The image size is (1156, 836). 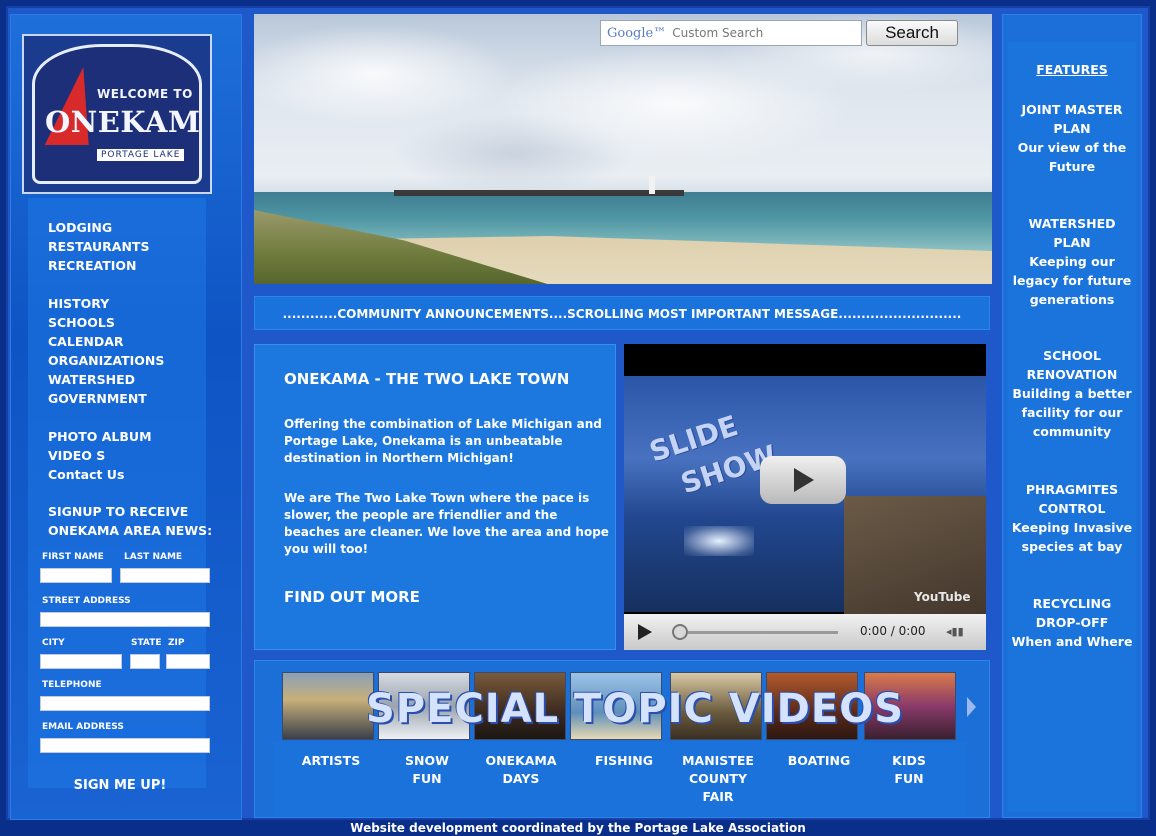 I want to click on nav-photo-album: PHOTO ALBUM, so click(x=100, y=436).